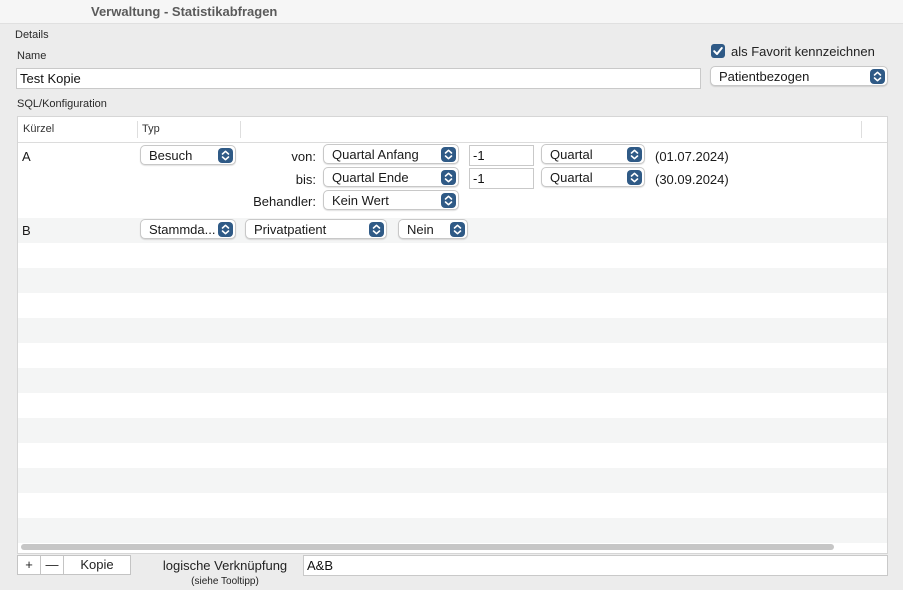 Image resolution: width=903 pixels, height=590 pixels. Describe the element at coordinates (188, 155) in the screenshot. I see `row-a-type-select: Besuch` at that location.